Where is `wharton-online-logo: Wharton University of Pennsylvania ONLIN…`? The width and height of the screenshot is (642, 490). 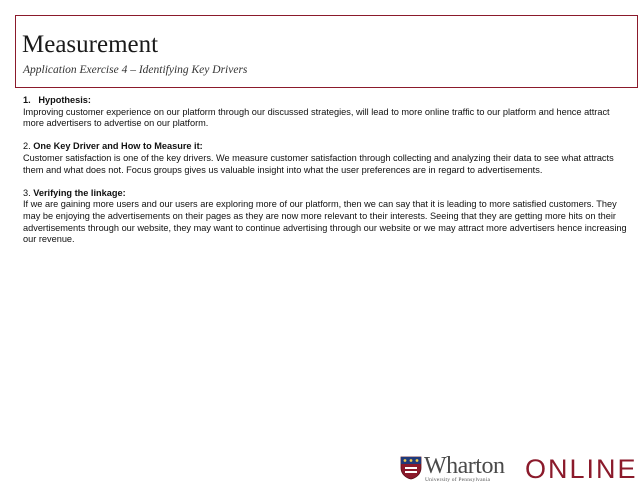
wharton-online-logo: Wharton University of Pennsylvania ONLIN… is located at coordinates (520, 469).